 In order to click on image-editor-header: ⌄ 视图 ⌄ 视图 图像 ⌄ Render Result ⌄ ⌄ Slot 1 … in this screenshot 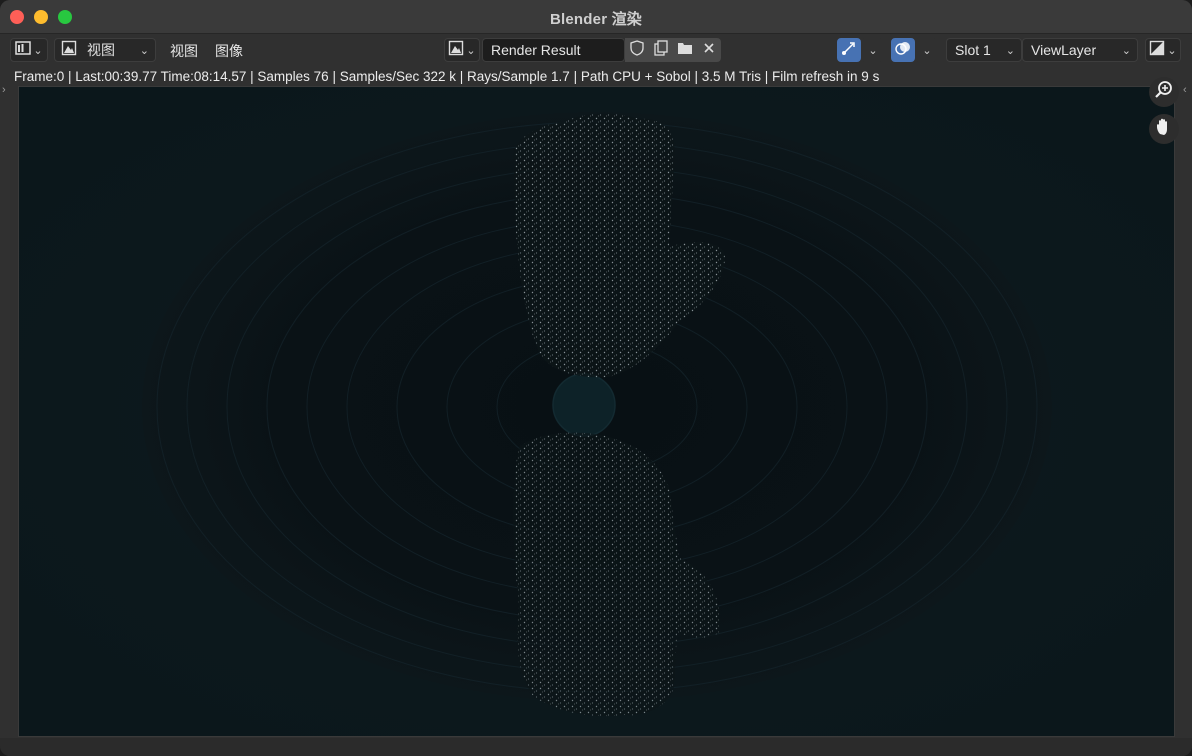, I will do `click(596, 50)`.